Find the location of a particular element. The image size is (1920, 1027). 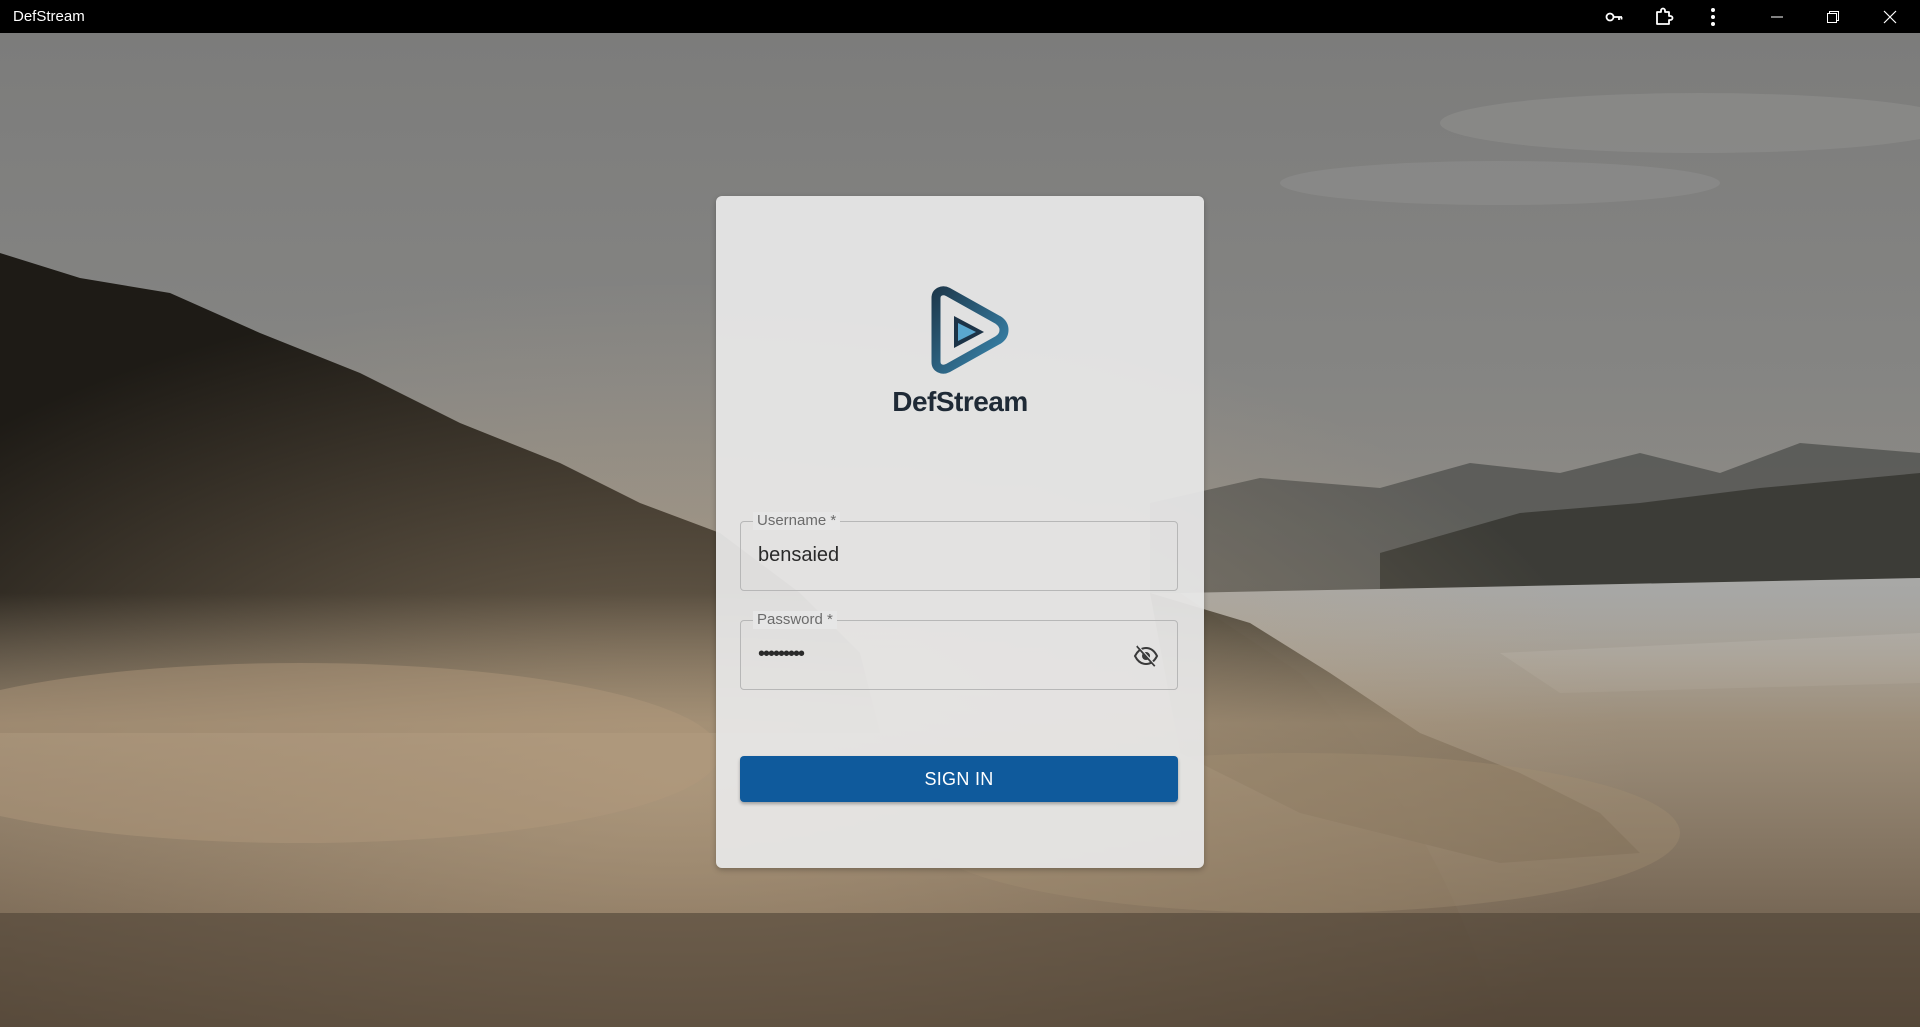

password-label: Password * is located at coordinates (795, 620).